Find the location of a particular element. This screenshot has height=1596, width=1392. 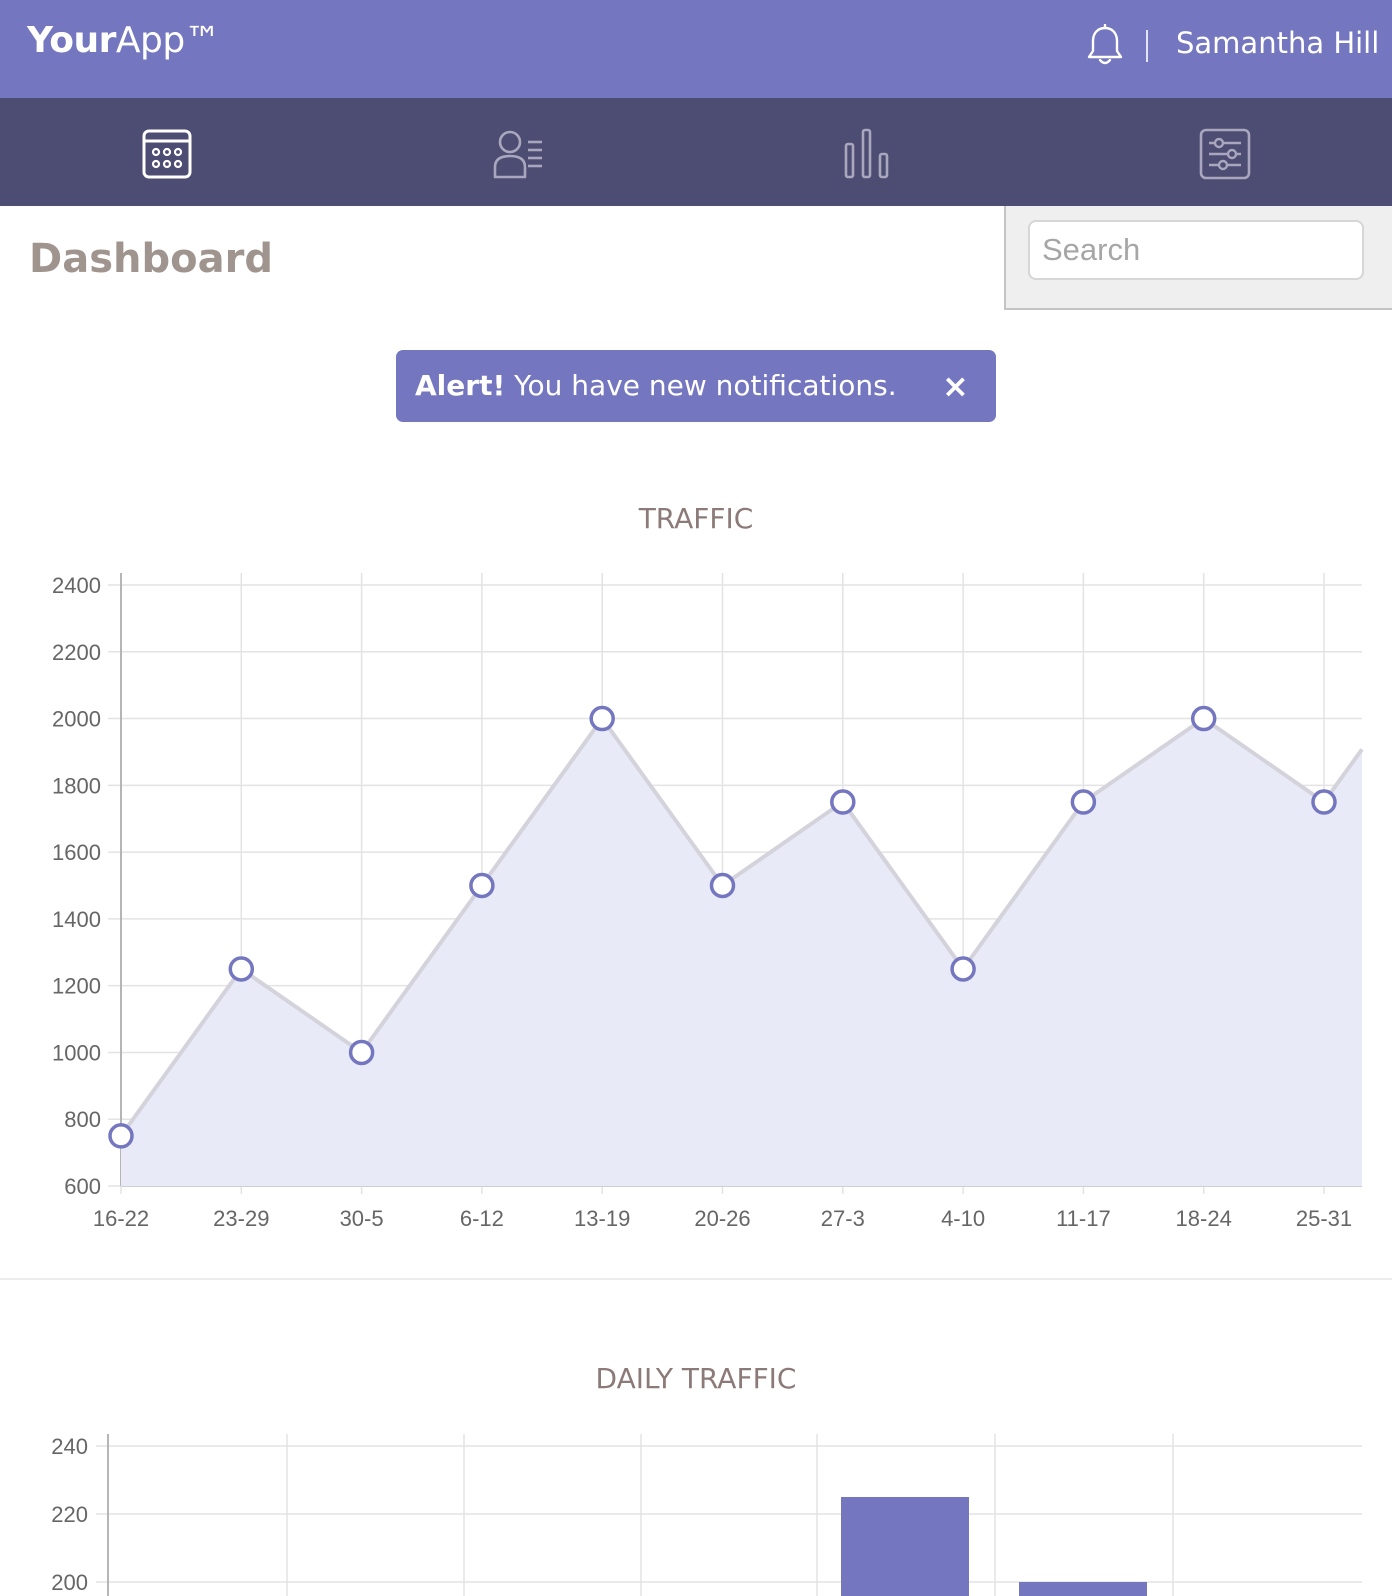

alert-message: Alert! You have new notifications. is located at coordinates (656, 385).